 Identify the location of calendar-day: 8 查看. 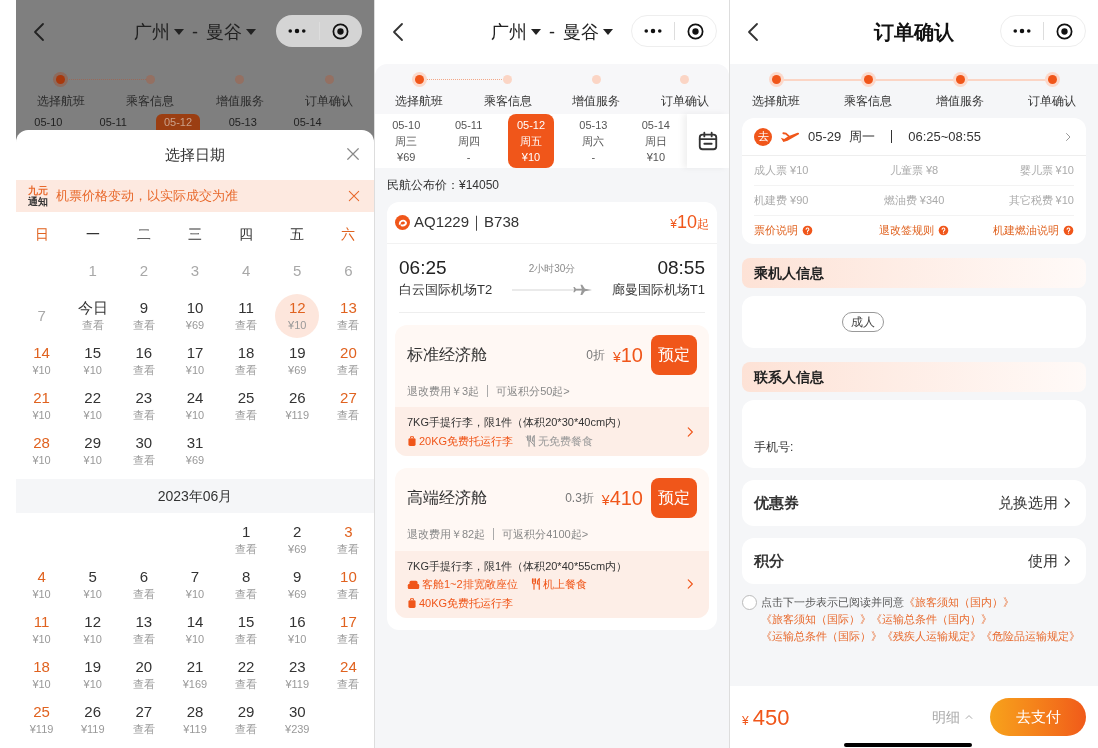
(246, 584).